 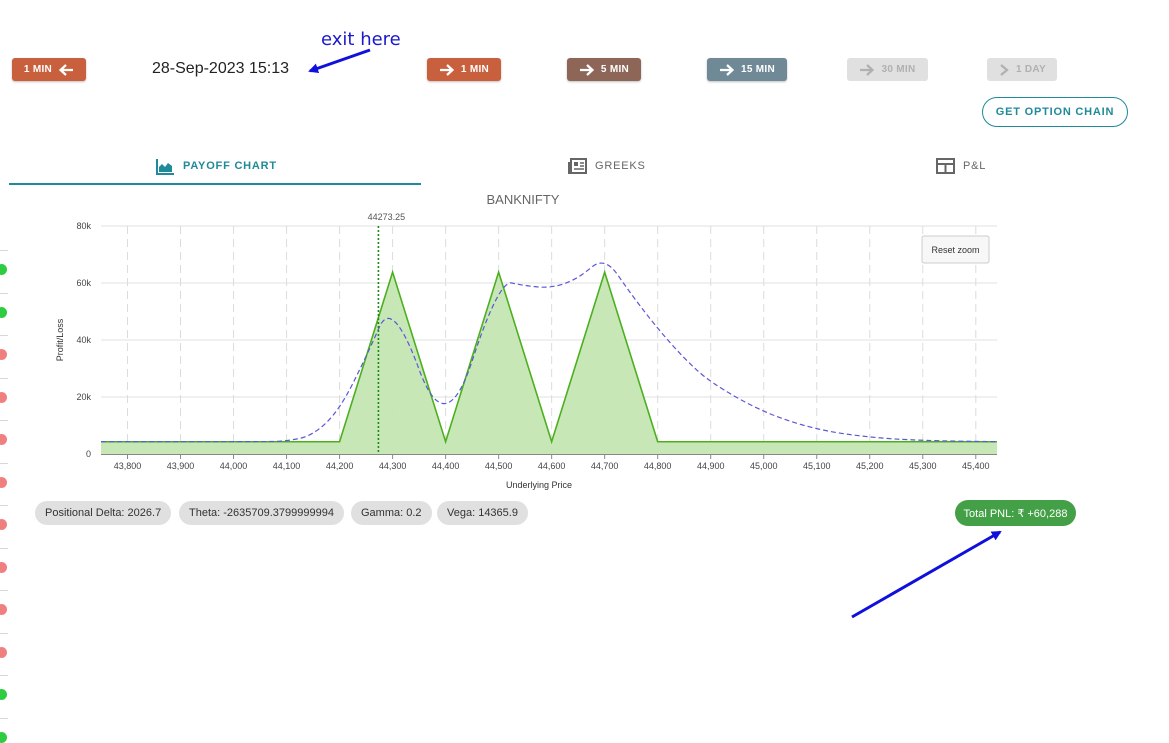 I want to click on forward-15min-label: 15 MIN, so click(x=758, y=69).